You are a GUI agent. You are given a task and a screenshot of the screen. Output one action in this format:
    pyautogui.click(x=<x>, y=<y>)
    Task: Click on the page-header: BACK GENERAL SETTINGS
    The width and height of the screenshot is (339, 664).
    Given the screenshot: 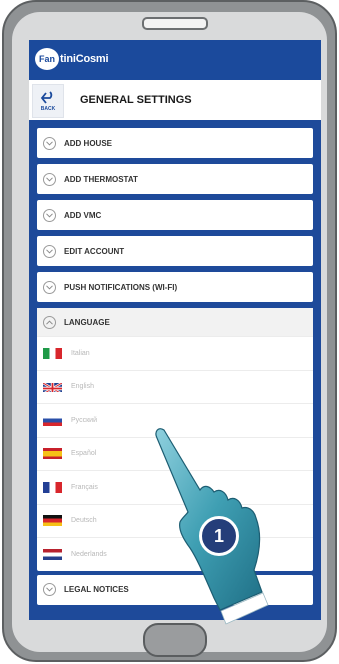 What is the action you would take?
    pyautogui.click(x=175, y=100)
    